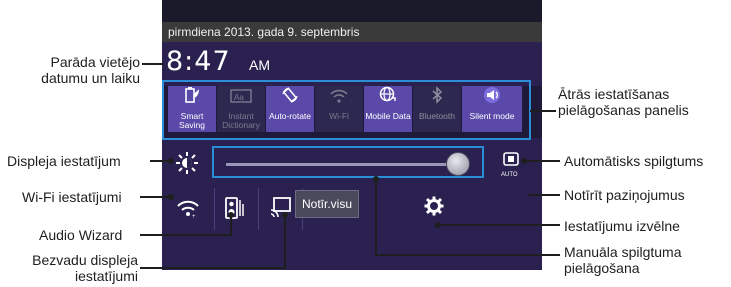 This screenshot has width=731, height=287. I want to click on wireless-display-icon, so click(281, 210).